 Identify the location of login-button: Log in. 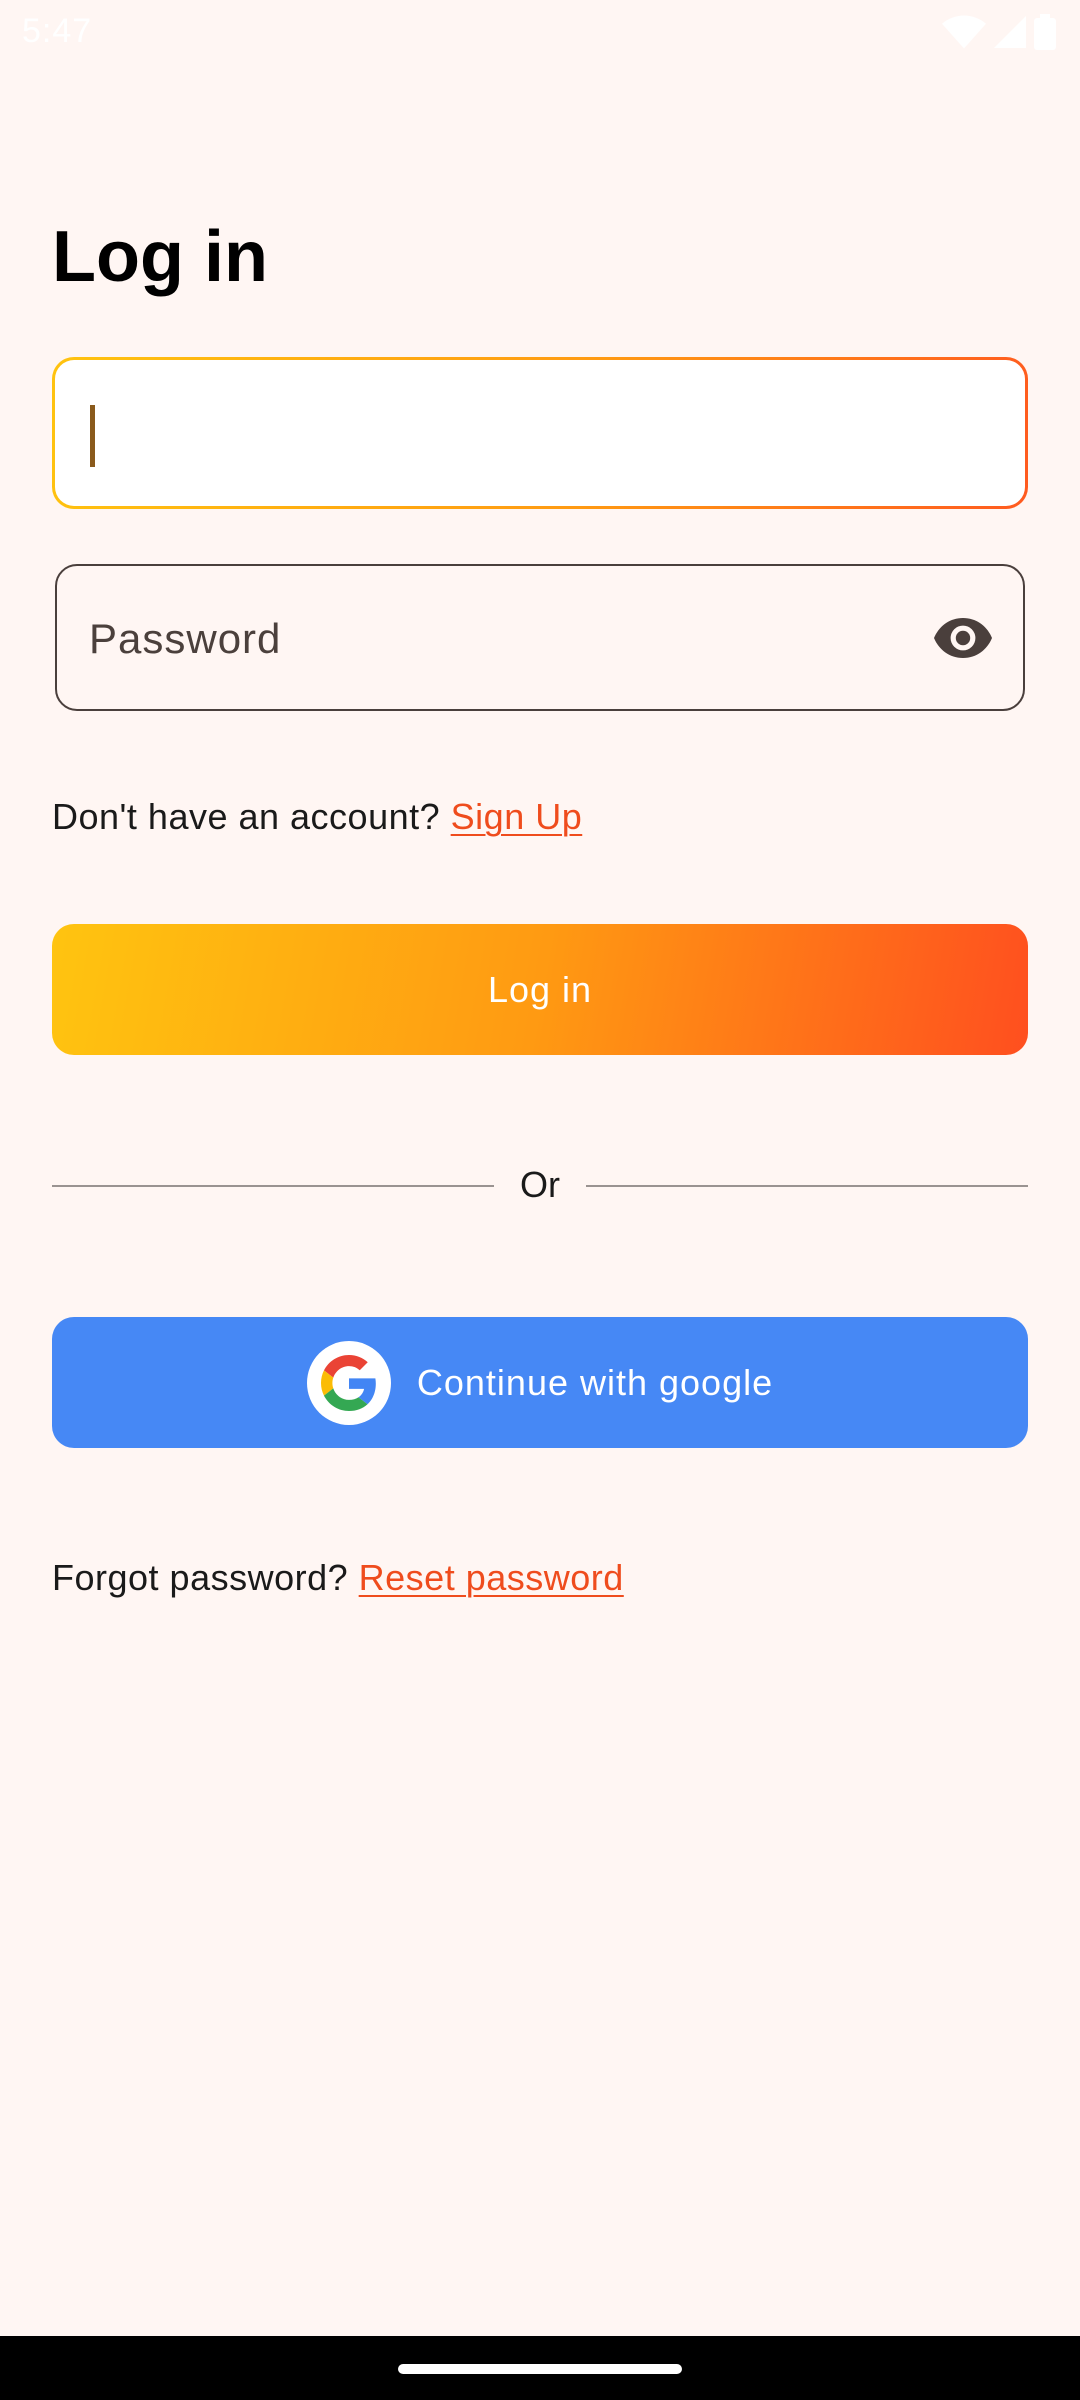
(540, 989).